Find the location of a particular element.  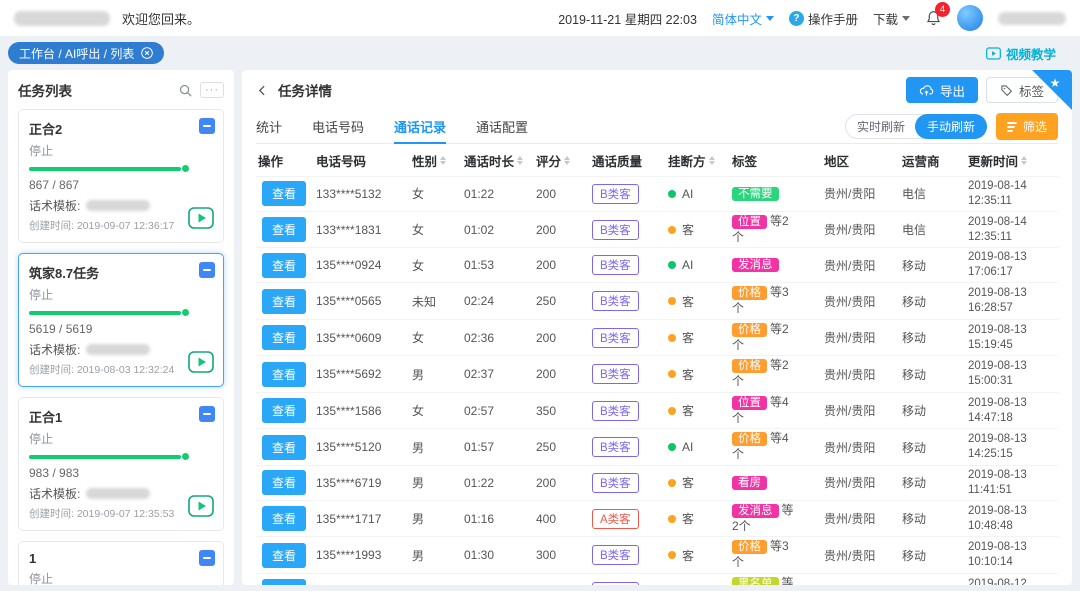

manual-refresh-button: 手动刷新 is located at coordinates (950, 126).